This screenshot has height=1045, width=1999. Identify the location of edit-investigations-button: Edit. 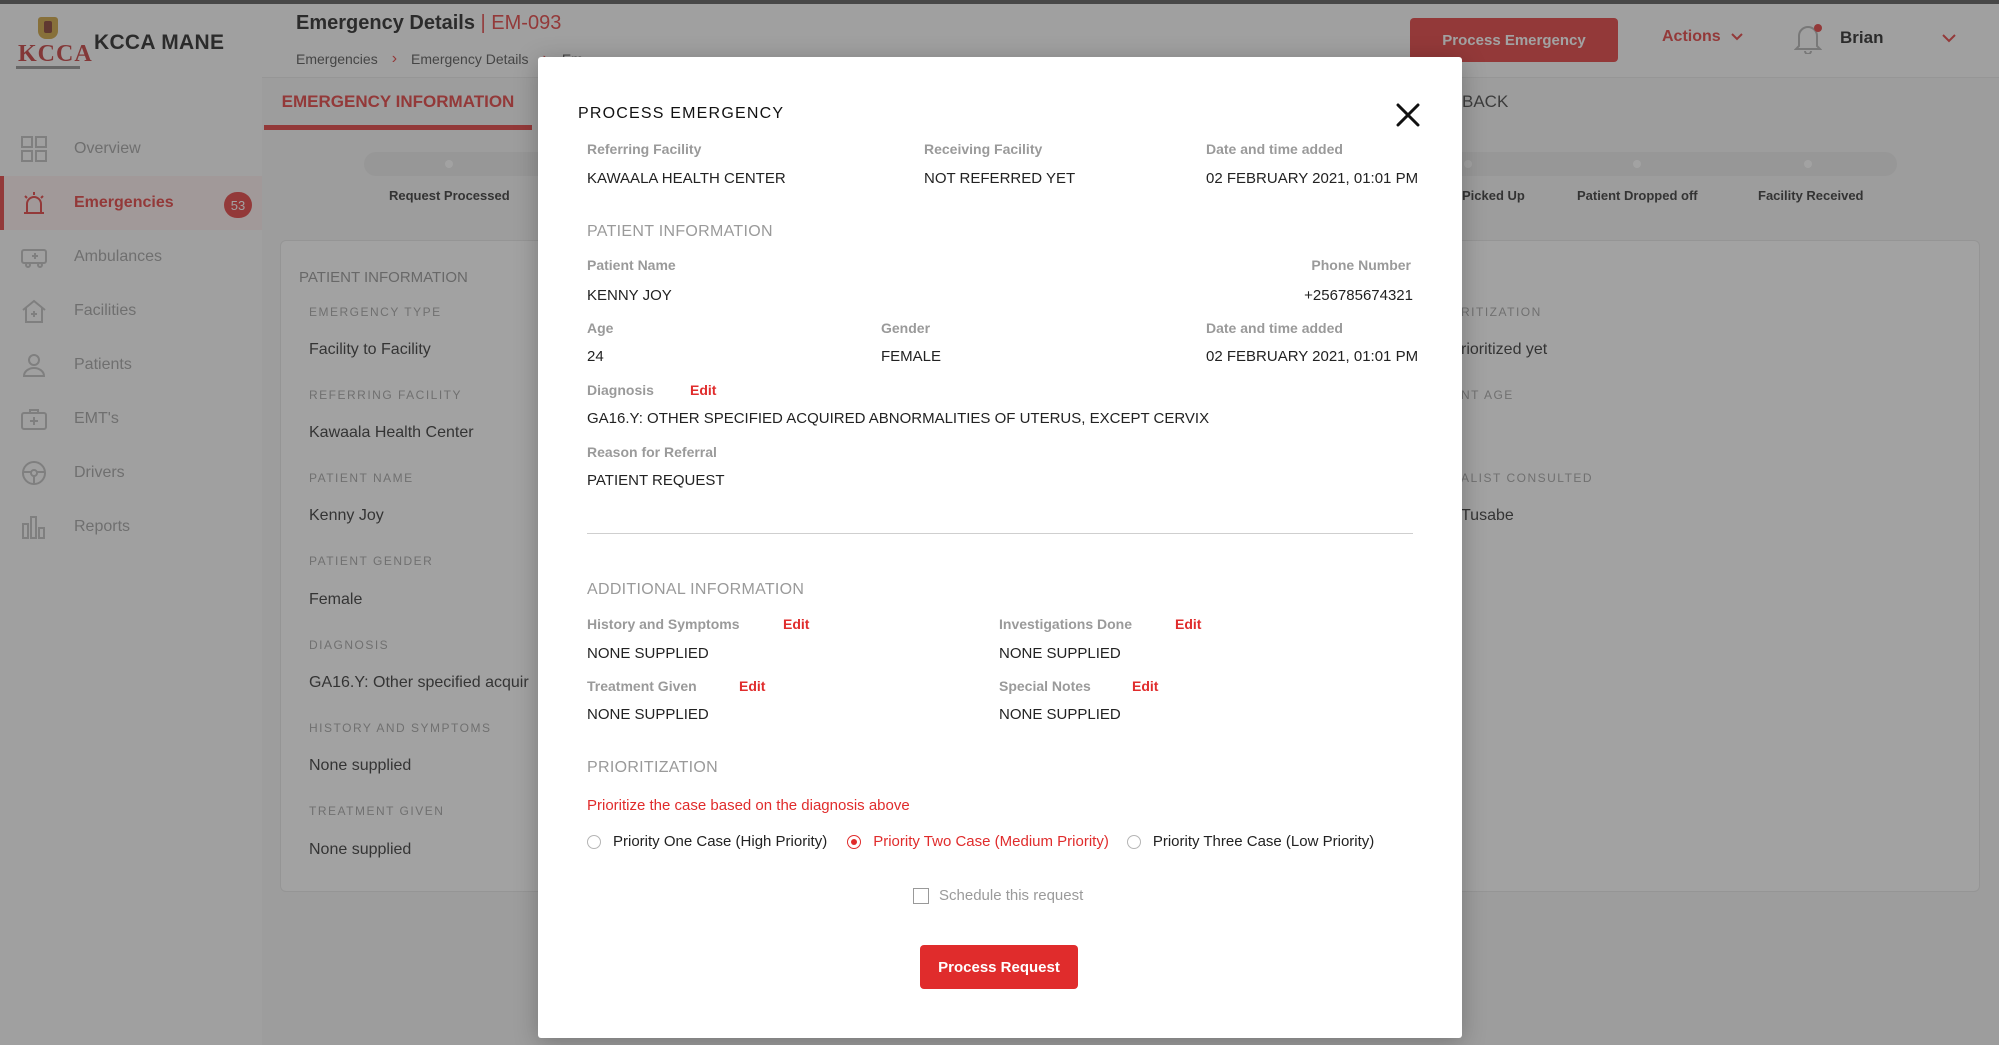
(1188, 624).